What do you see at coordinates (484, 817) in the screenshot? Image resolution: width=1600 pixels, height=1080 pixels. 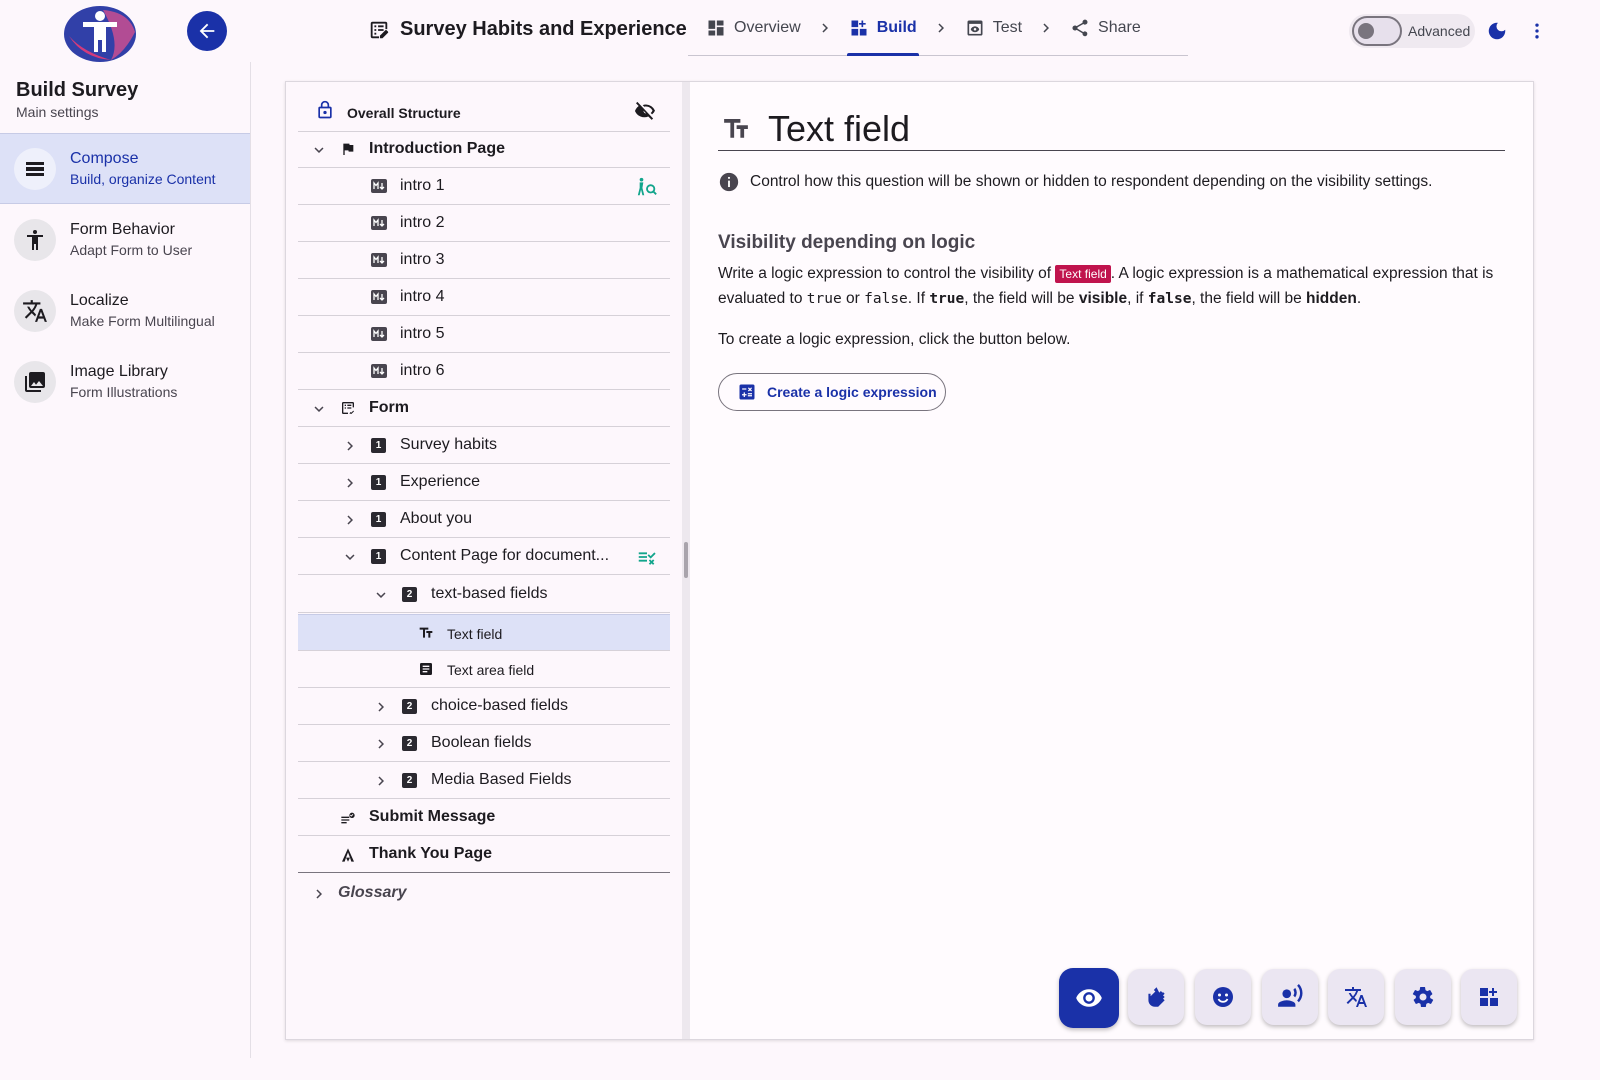 I see `tree-row-submit-message: Submit Message` at bounding box center [484, 817].